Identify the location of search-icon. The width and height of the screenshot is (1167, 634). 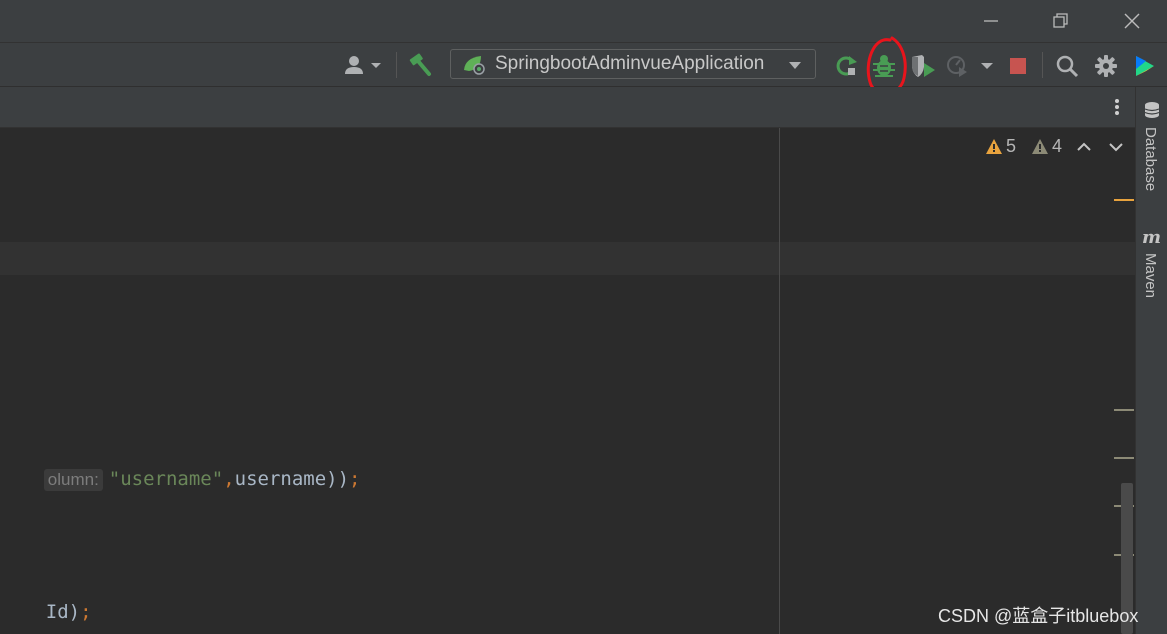
(1067, 66).